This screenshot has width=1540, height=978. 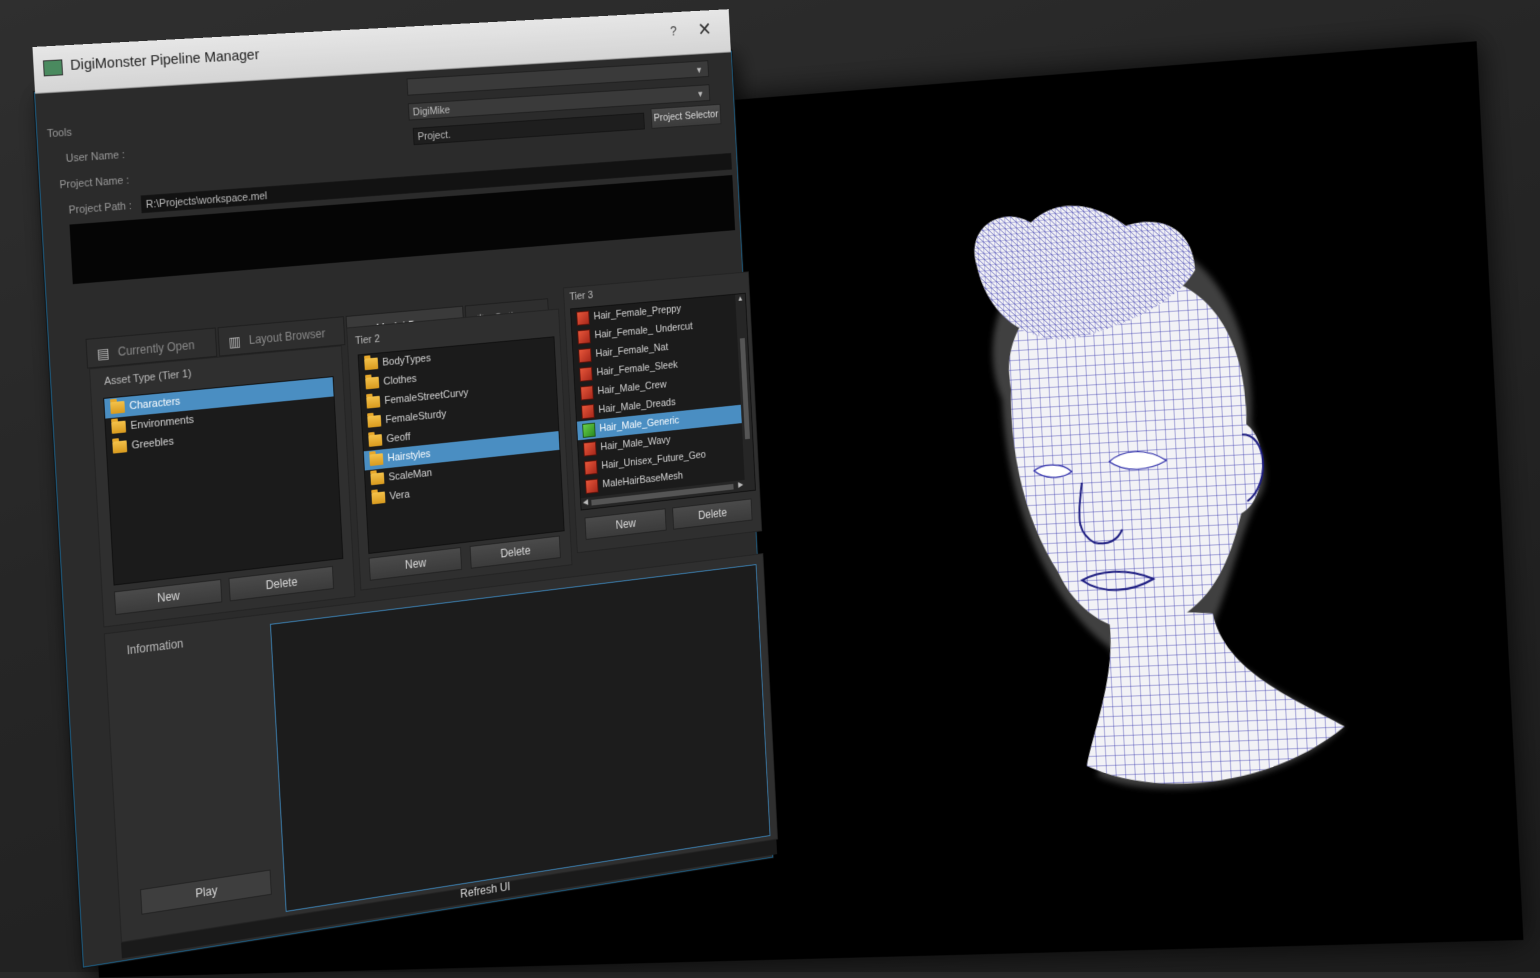 I want to click on help-button: ?, so click(x=673, y=30).